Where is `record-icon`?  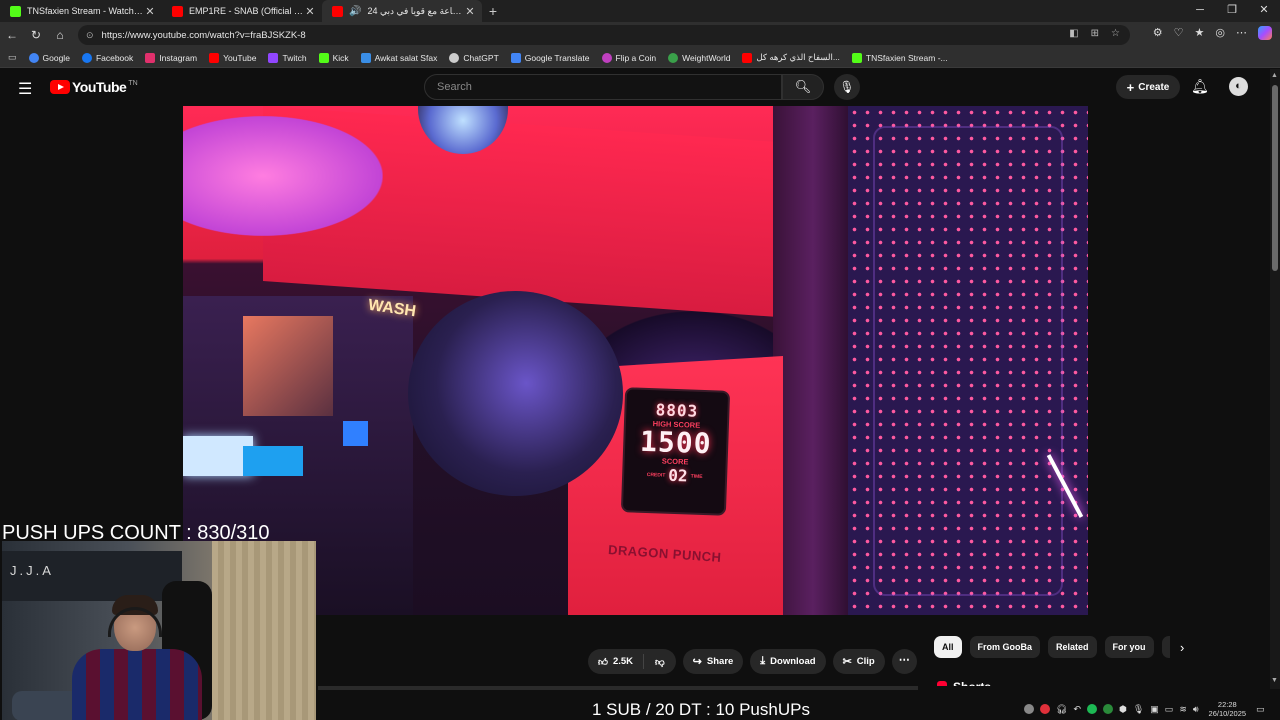
record-icon is located at coordinates (1045, 709).